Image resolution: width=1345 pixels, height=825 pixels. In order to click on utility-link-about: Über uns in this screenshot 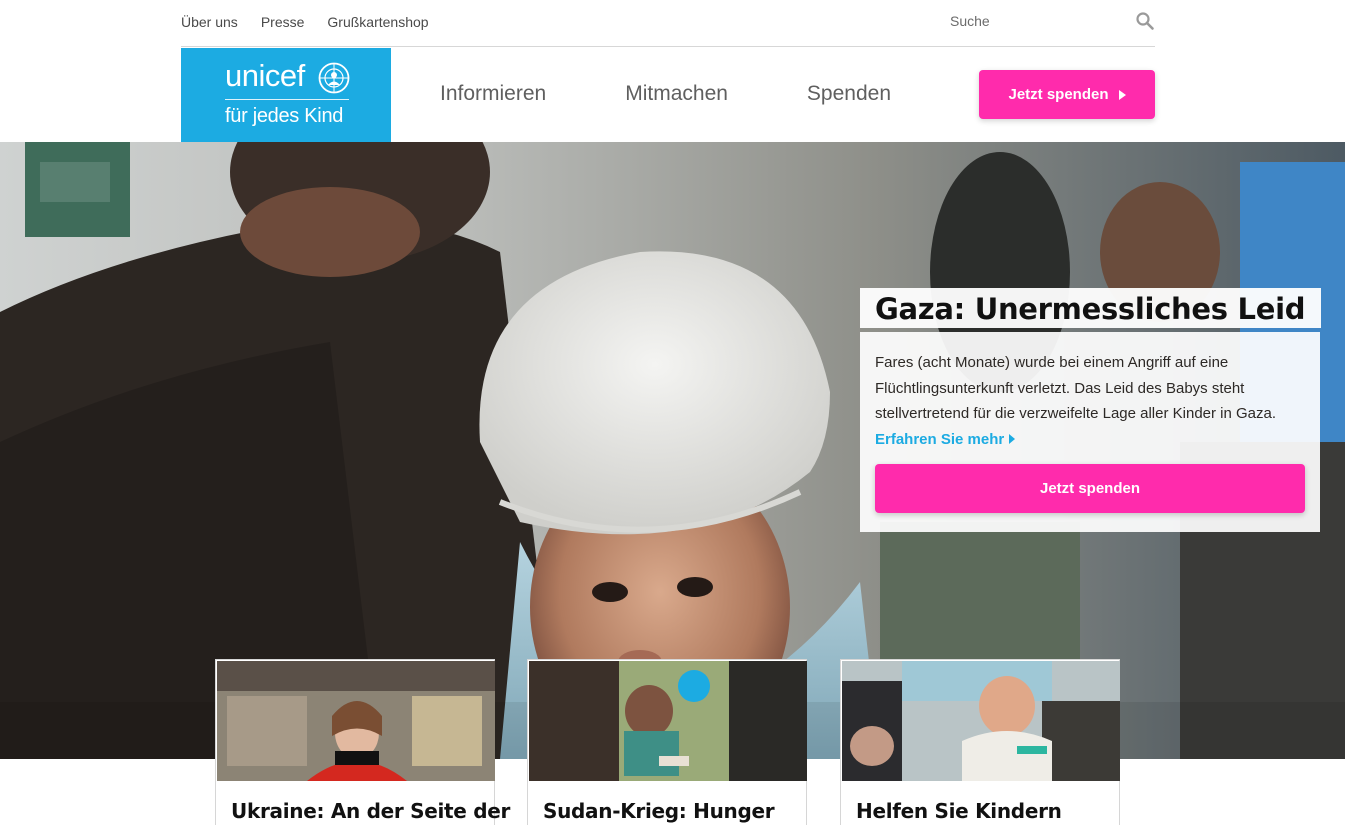, I will do `click(209, 22)`.